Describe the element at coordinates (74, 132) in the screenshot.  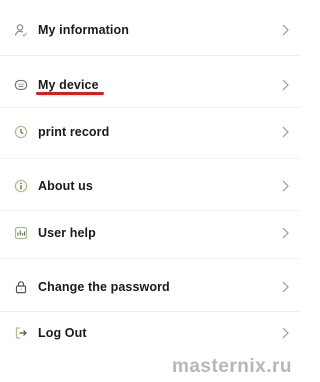
I see `menu-item-label: print record` at that location.